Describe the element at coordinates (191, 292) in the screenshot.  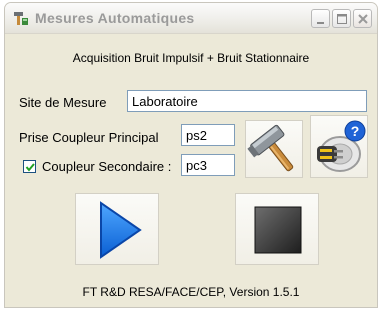
I see `version-label: FT R&D RESA/FACE/CEP, Version 1.5.1` at that location.